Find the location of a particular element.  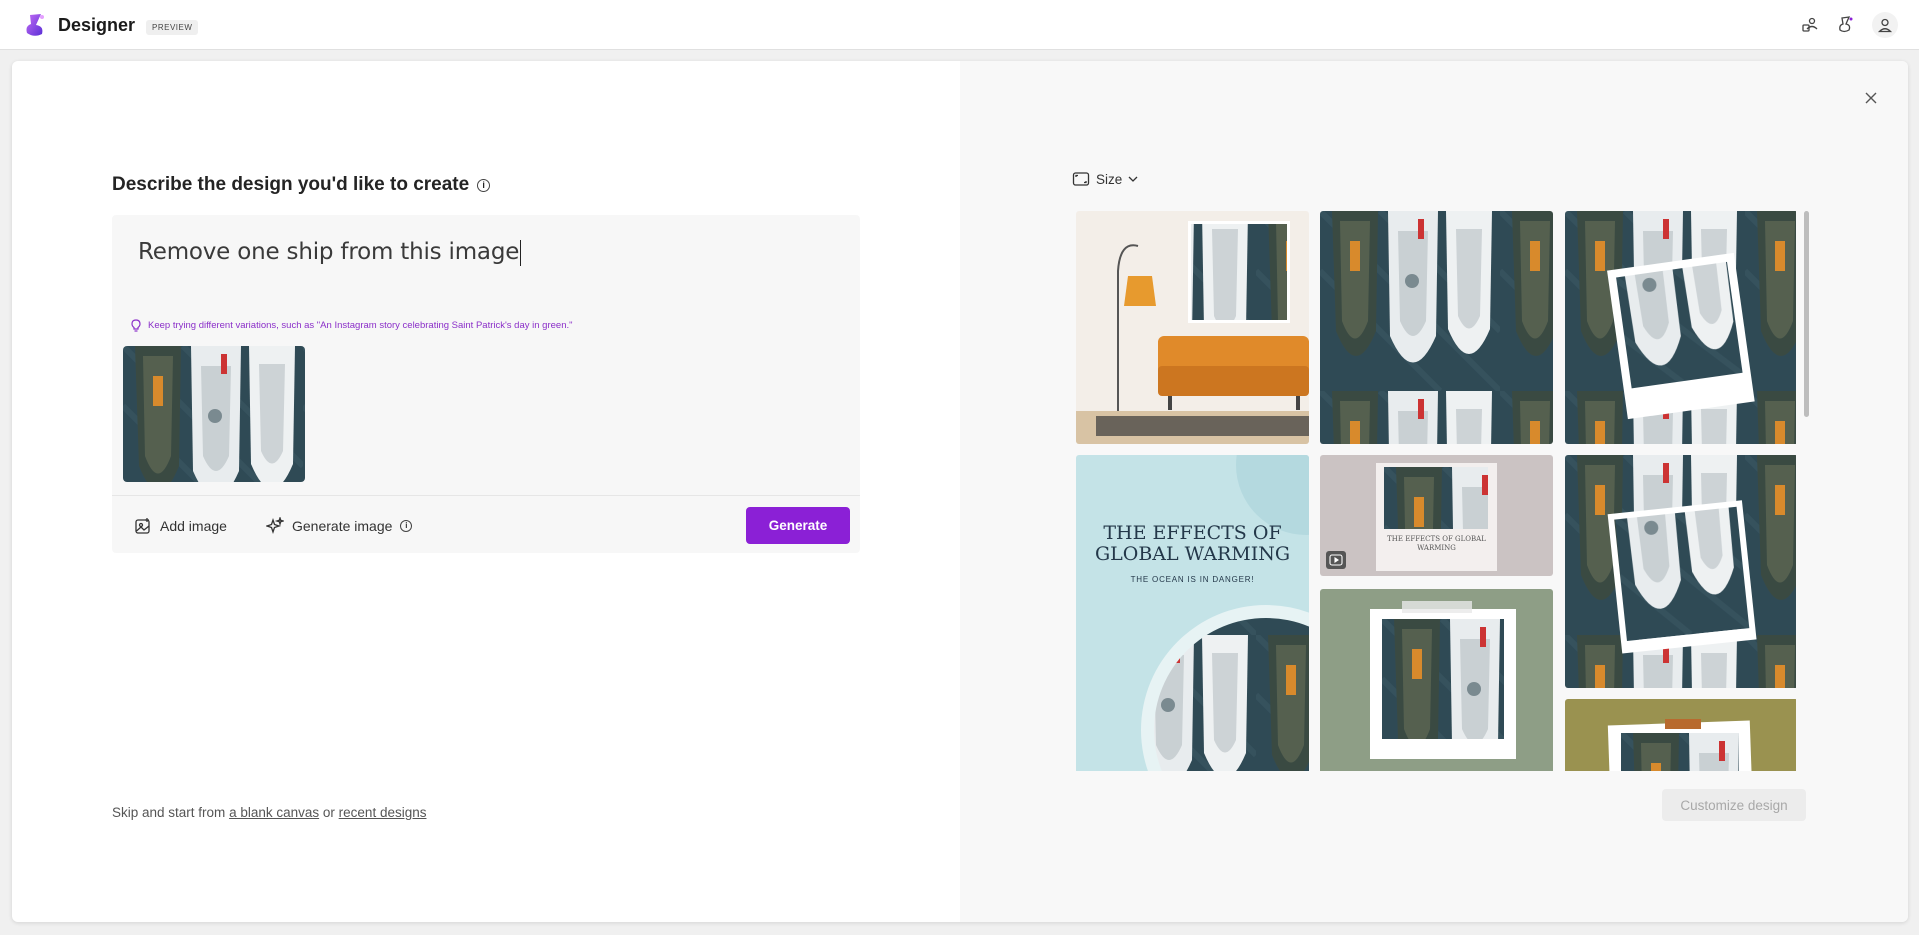

poster-title-line2: GLOBAL WARMING is located at coordinates (1192, 554).